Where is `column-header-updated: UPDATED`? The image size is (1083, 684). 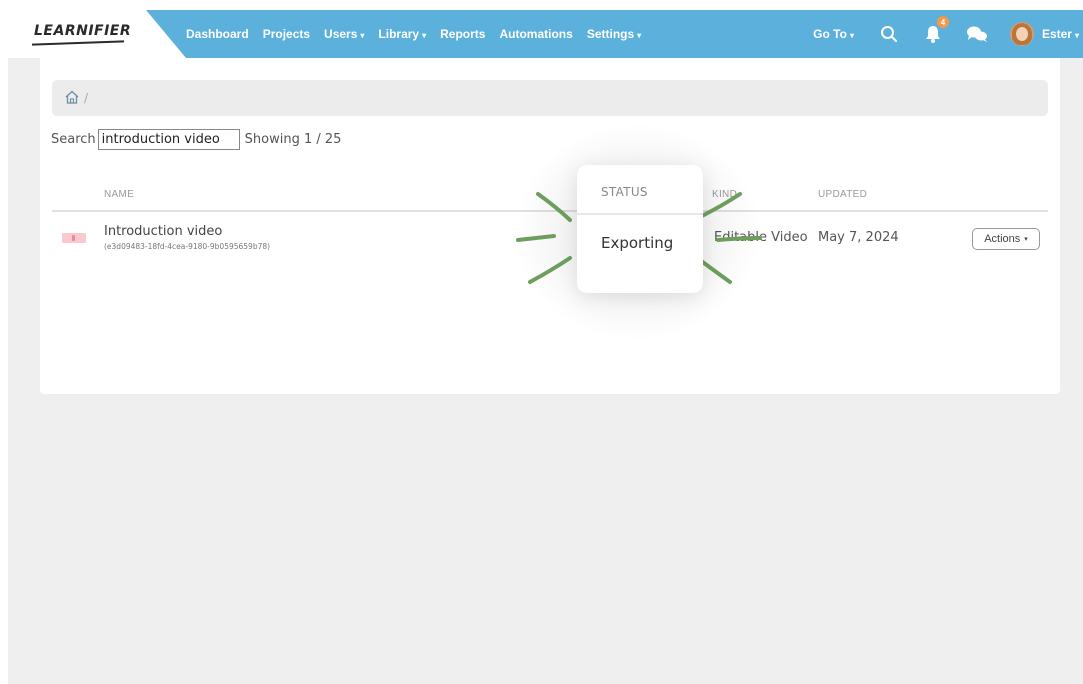
column-header-updated: UPDATED is located at coordinates (842, 194).